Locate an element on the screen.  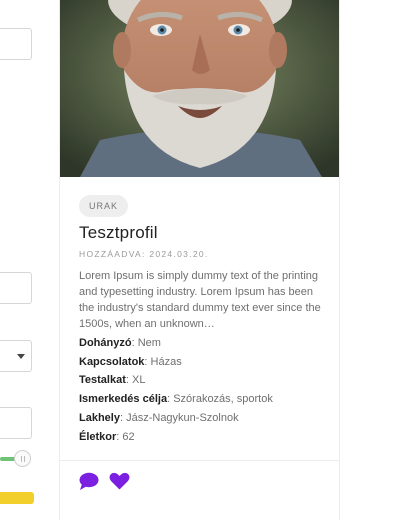
detail-label: Ismerkedés célja is located at coordinates (123, 399).